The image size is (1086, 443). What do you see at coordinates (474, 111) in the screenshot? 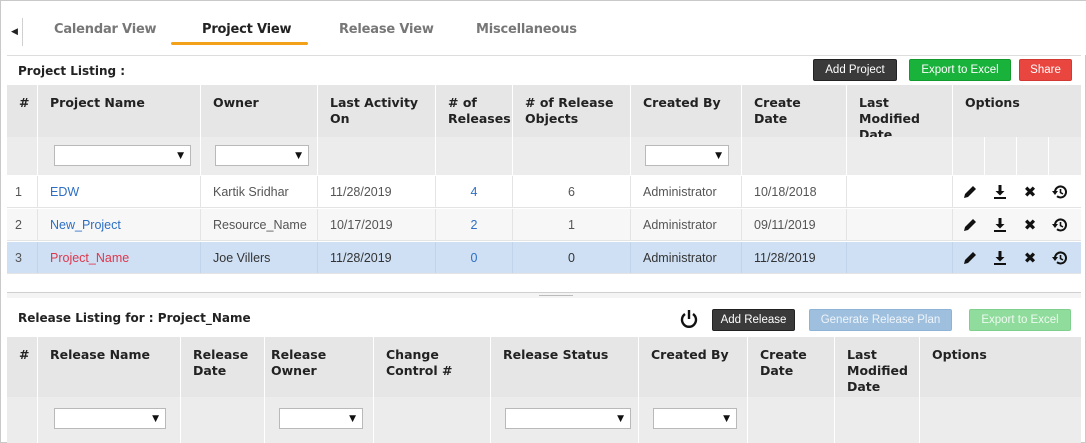
I see `col-header-releases: # of Releases` at bounding box center [474, 111].